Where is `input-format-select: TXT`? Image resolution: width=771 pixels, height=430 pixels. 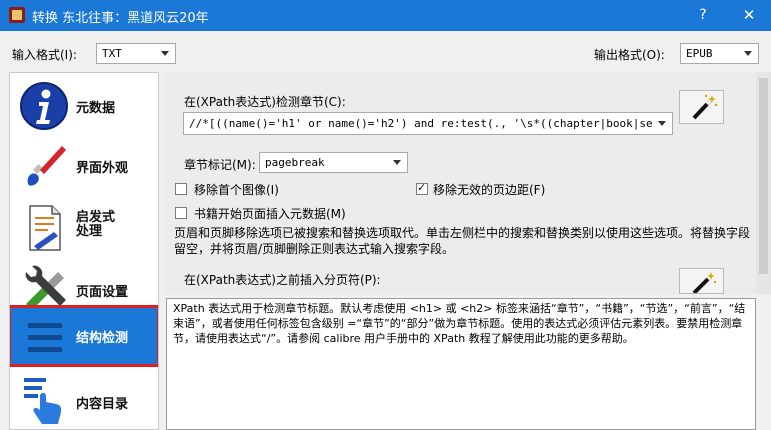
input-format-select: TXT is located at coordinates (136, 53).